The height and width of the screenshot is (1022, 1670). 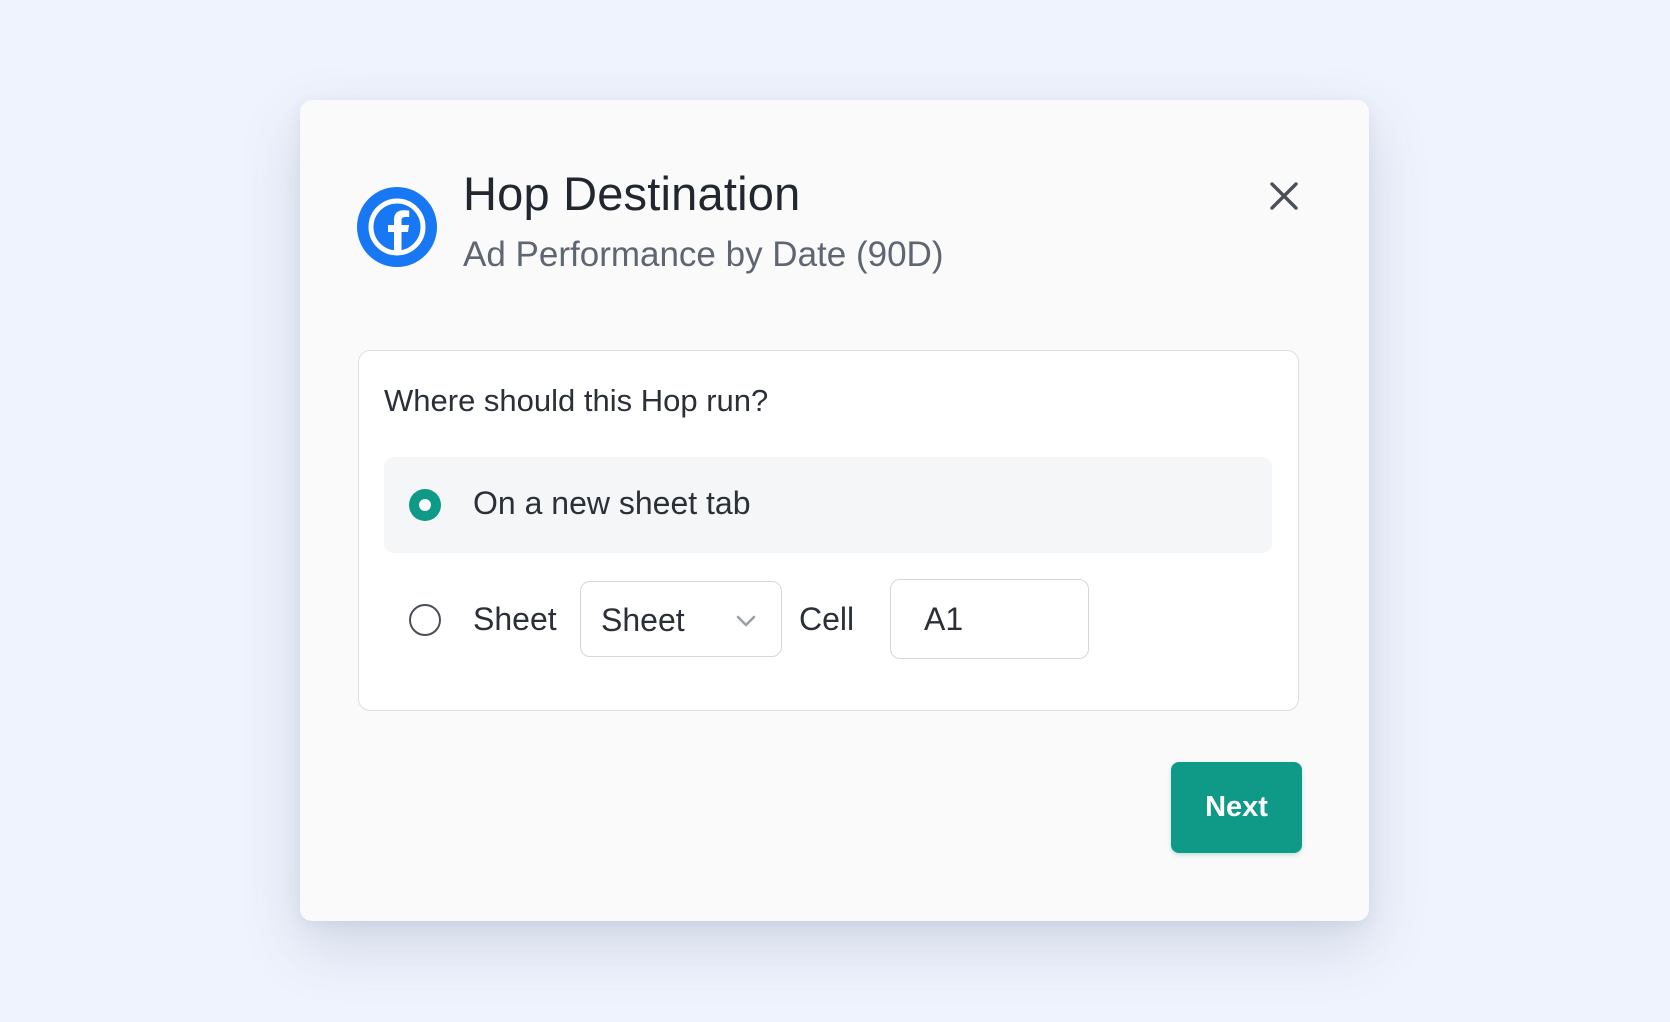 I want to click on dialog-title: Hop Destination, so click(x=632, y=193).